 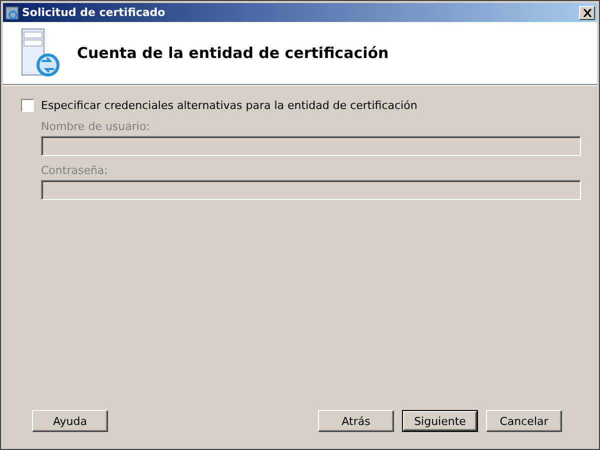 I want to click on field-label: Contraseña:, so click(x=75, y=170).